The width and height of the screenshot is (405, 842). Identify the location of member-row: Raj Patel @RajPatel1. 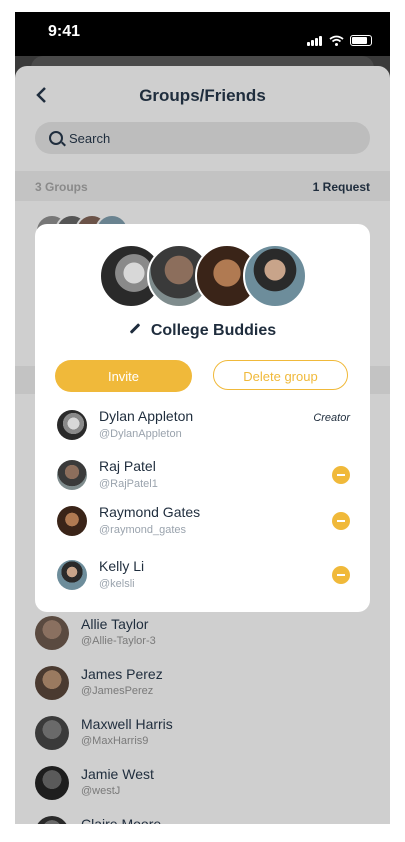
(202, 479).